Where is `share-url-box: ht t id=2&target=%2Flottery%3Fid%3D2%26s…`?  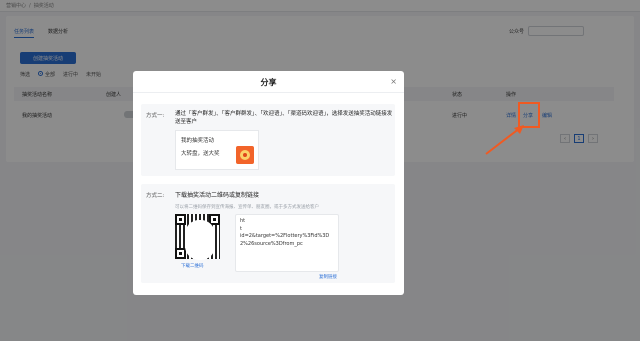
share-url-box: ht t id=2&target=%2Flottery%3Fid%3D2%26s… is located at coordinates (287, 243).